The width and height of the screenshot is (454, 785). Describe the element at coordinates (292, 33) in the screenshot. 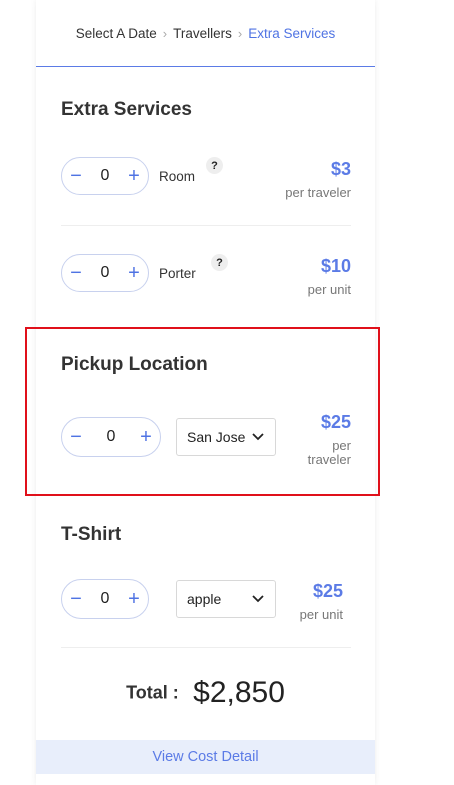

I see `breadcrumb-extra-services: Extra Services` at that location.